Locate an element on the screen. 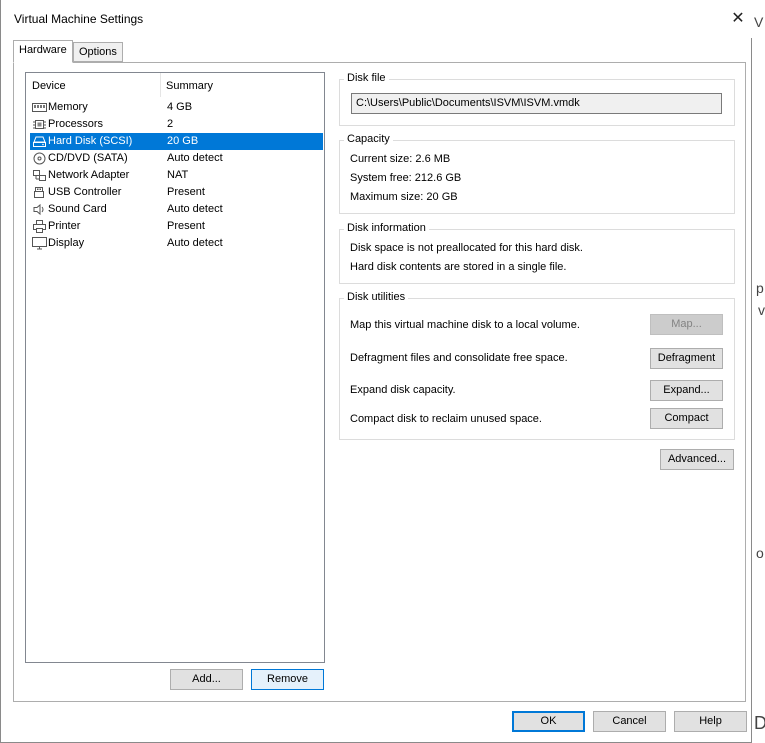 Image resolution: width=765 pixels, height=743 pixels. device-row-network-adapter: Network Adapter NAT is located at coordinates (176, 175).